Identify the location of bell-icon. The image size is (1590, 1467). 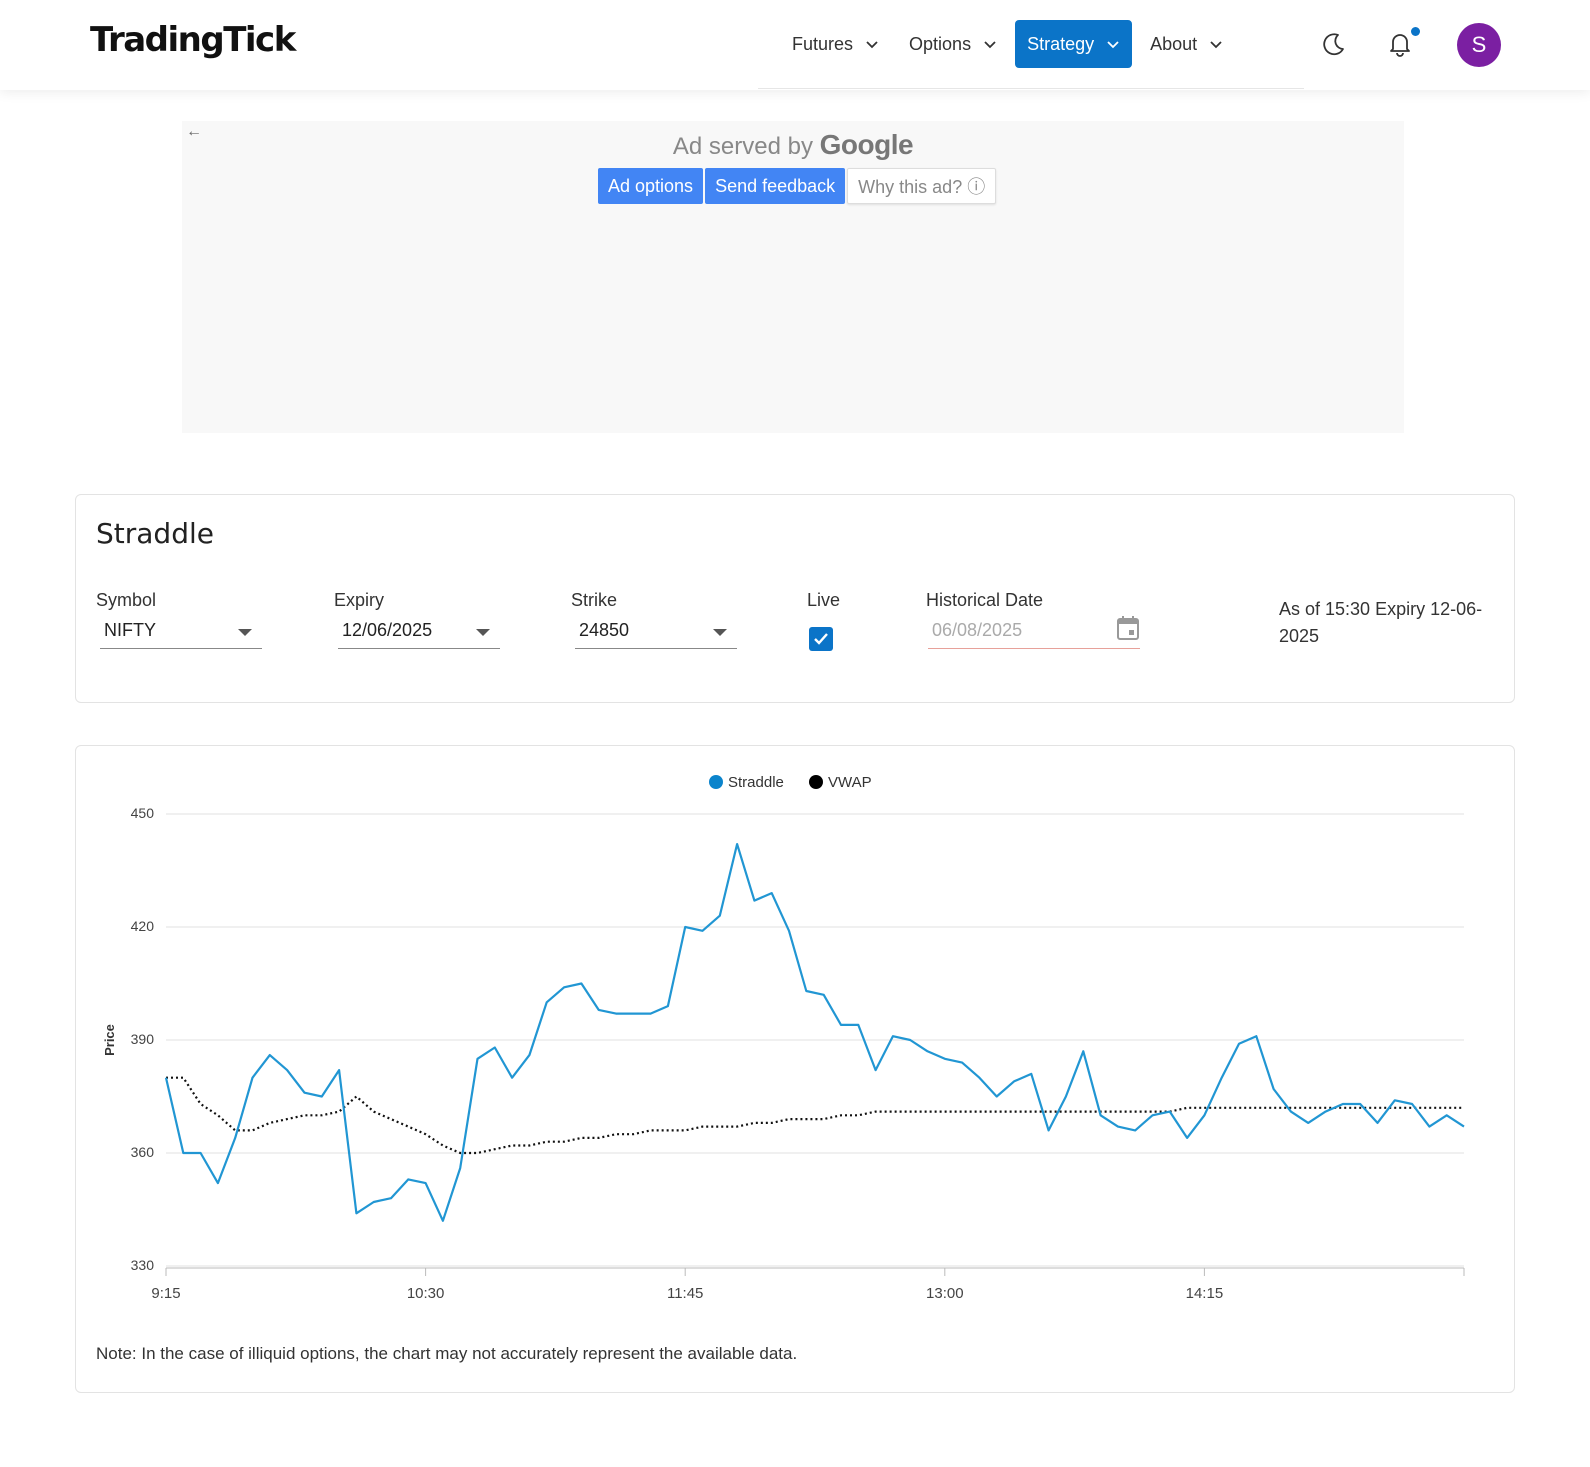
(1400, 45).